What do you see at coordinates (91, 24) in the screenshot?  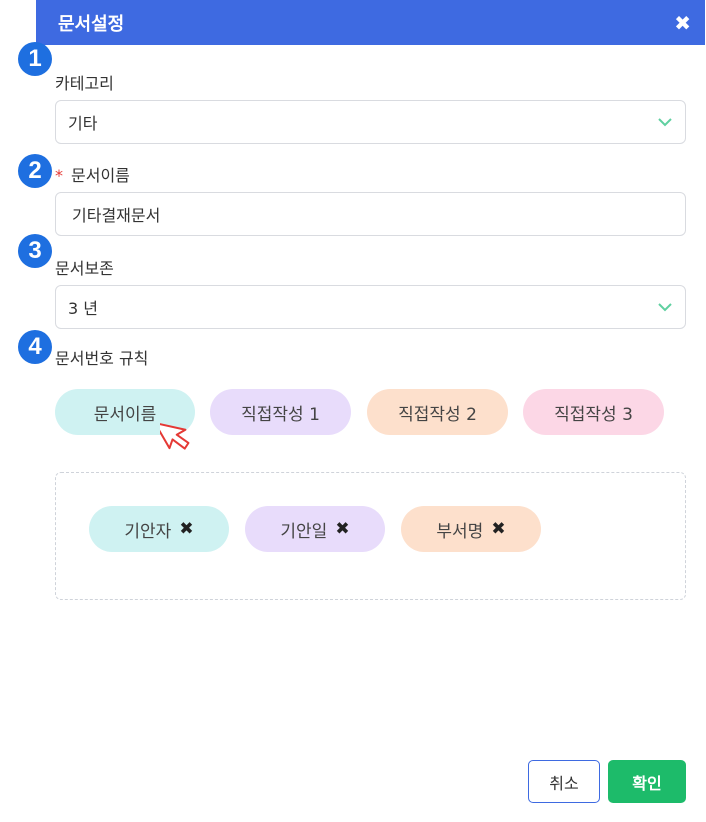 I see `dialog-title: 문서설정` at bounding box center [91, 24].